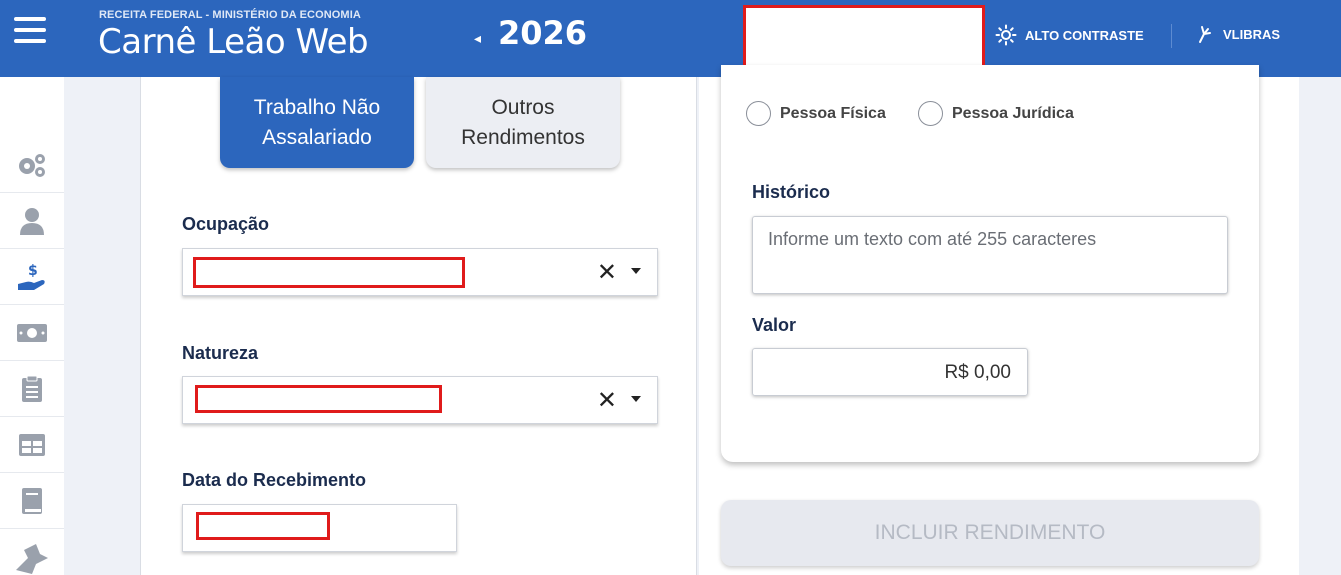 The height and width of the screenshot is (575, 1341). Describe the element at coordinates (317, 122) in the screenshot. I see `tab-trabalho-nao-assalariado: Trabalho Não Assalariado` at that location.